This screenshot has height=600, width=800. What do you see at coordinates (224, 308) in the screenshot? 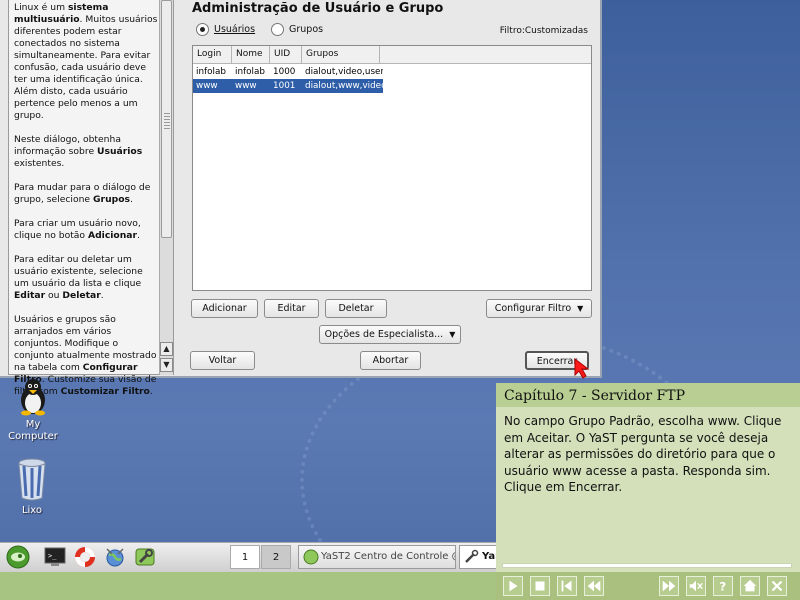
I see `add-button: Adicionar` at bounding box center [224, 308].